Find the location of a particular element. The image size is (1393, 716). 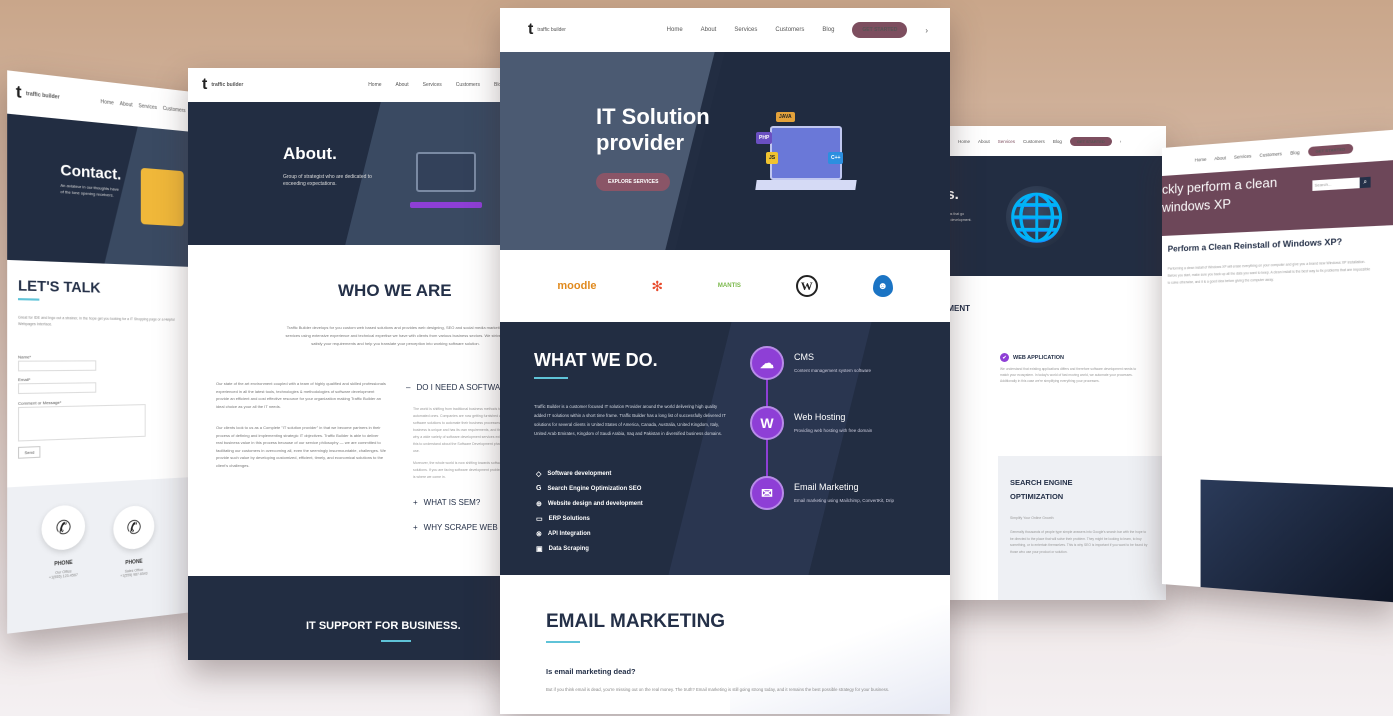

globe-icon: 🌐 is located at coordinates (1037, 217).